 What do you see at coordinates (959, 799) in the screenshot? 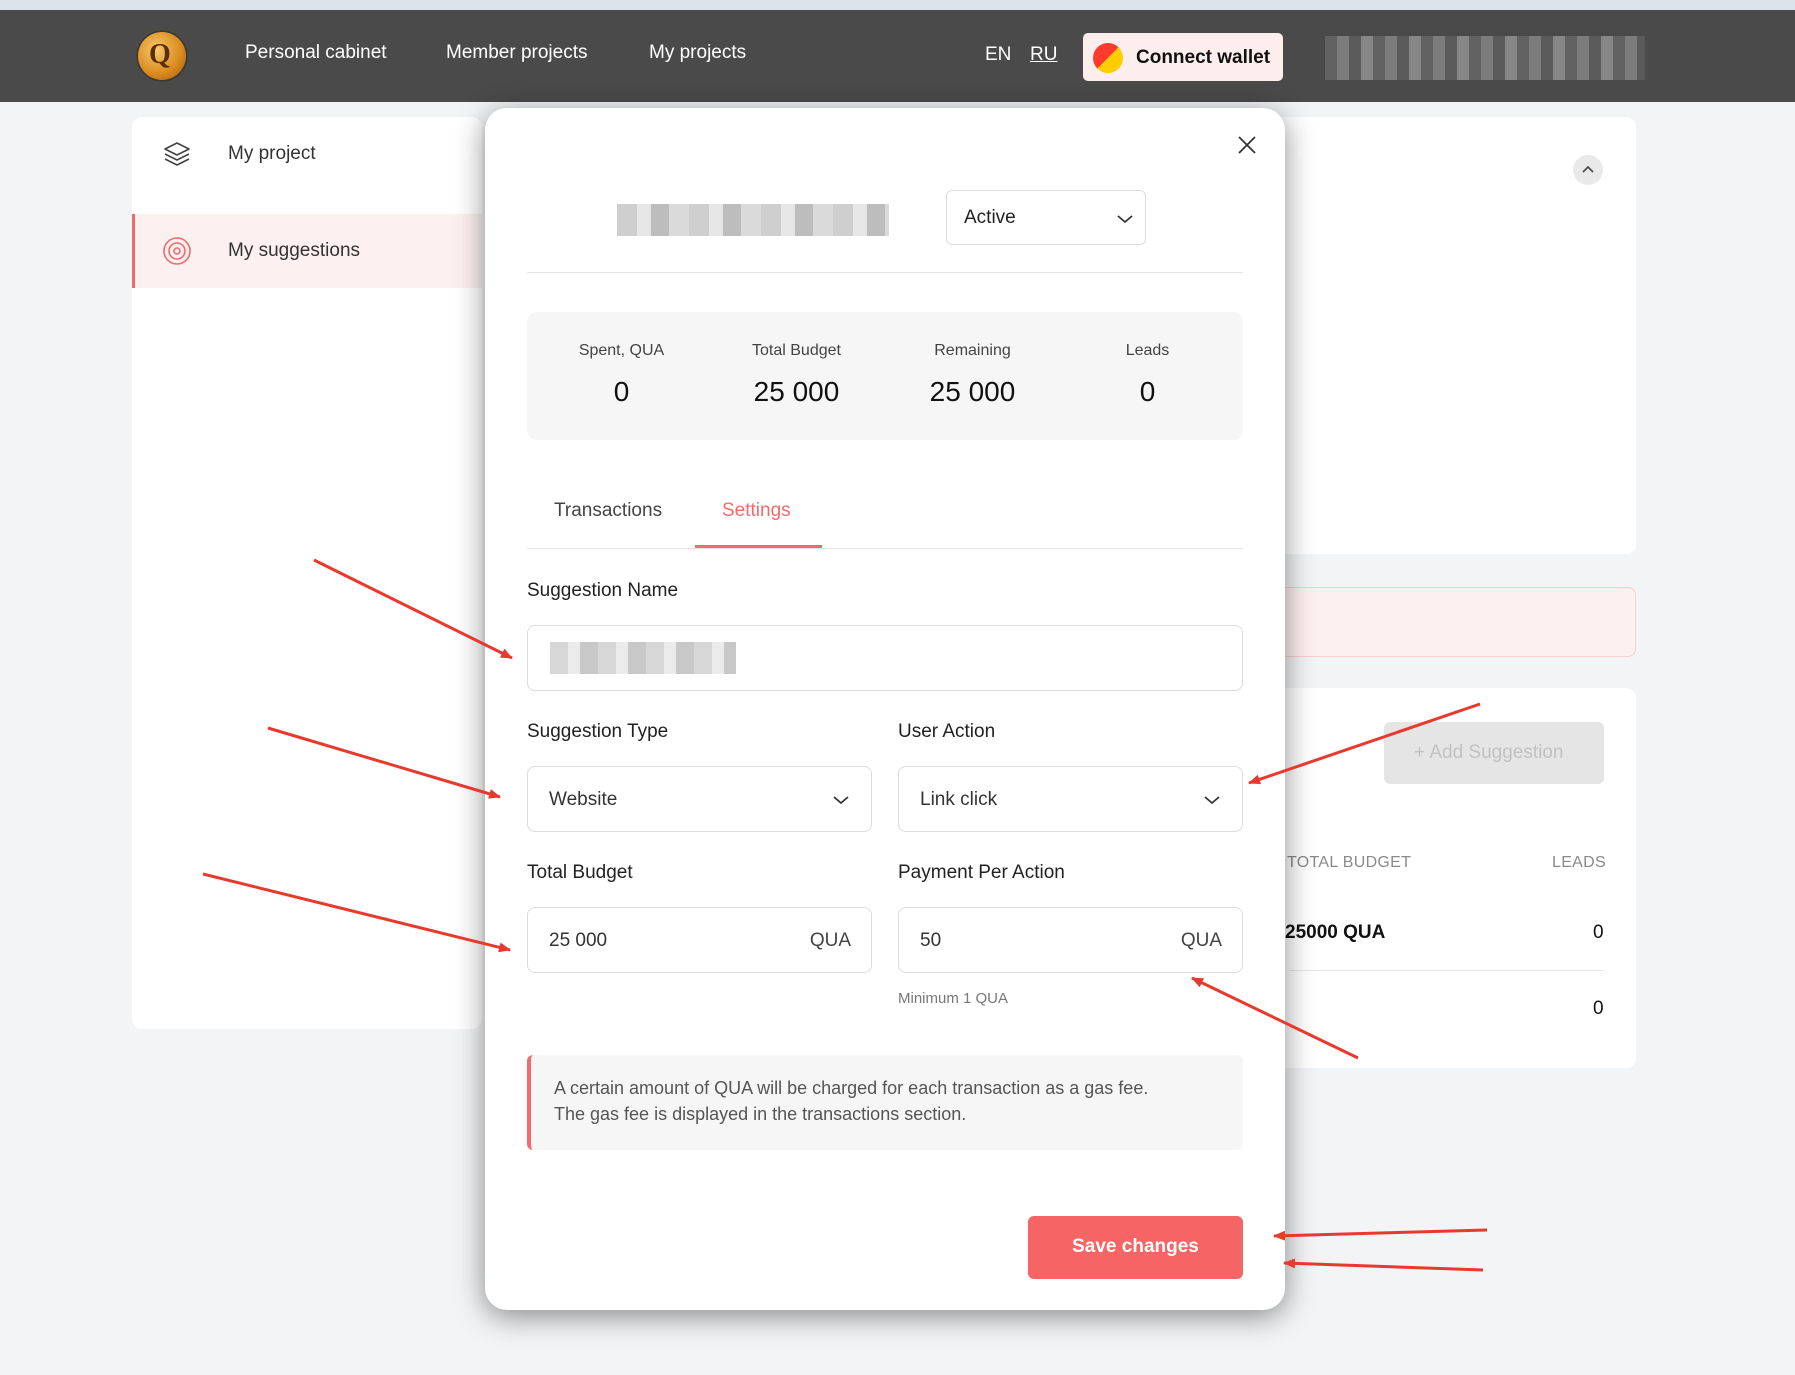
I see `user-action-value: Link click` at bounding box center [959, 799].